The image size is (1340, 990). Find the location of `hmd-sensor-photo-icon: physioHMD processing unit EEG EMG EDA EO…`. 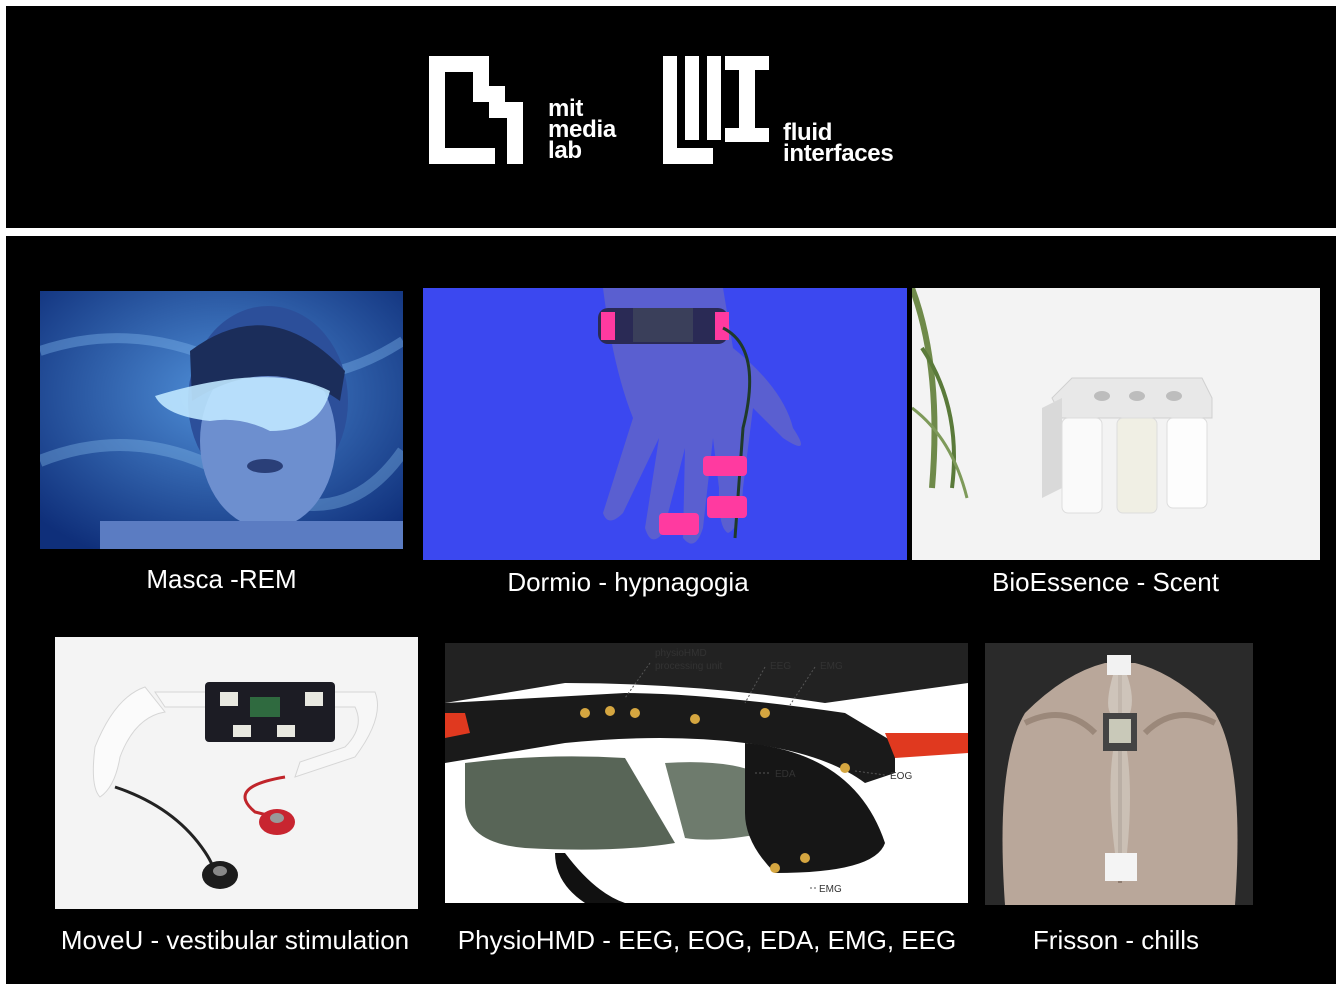

hmd-sensor-photo-icon: physioHMD processing unit EEG EMG EDA EO… is located at coordinates (706, 773).